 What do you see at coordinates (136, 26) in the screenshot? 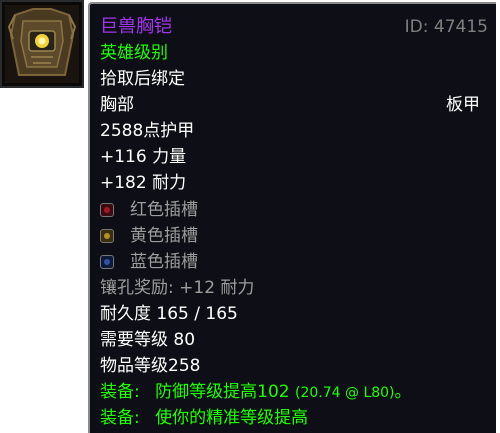
I see `item-name: 巨兽胸铠` at bounding box center [136, 26].